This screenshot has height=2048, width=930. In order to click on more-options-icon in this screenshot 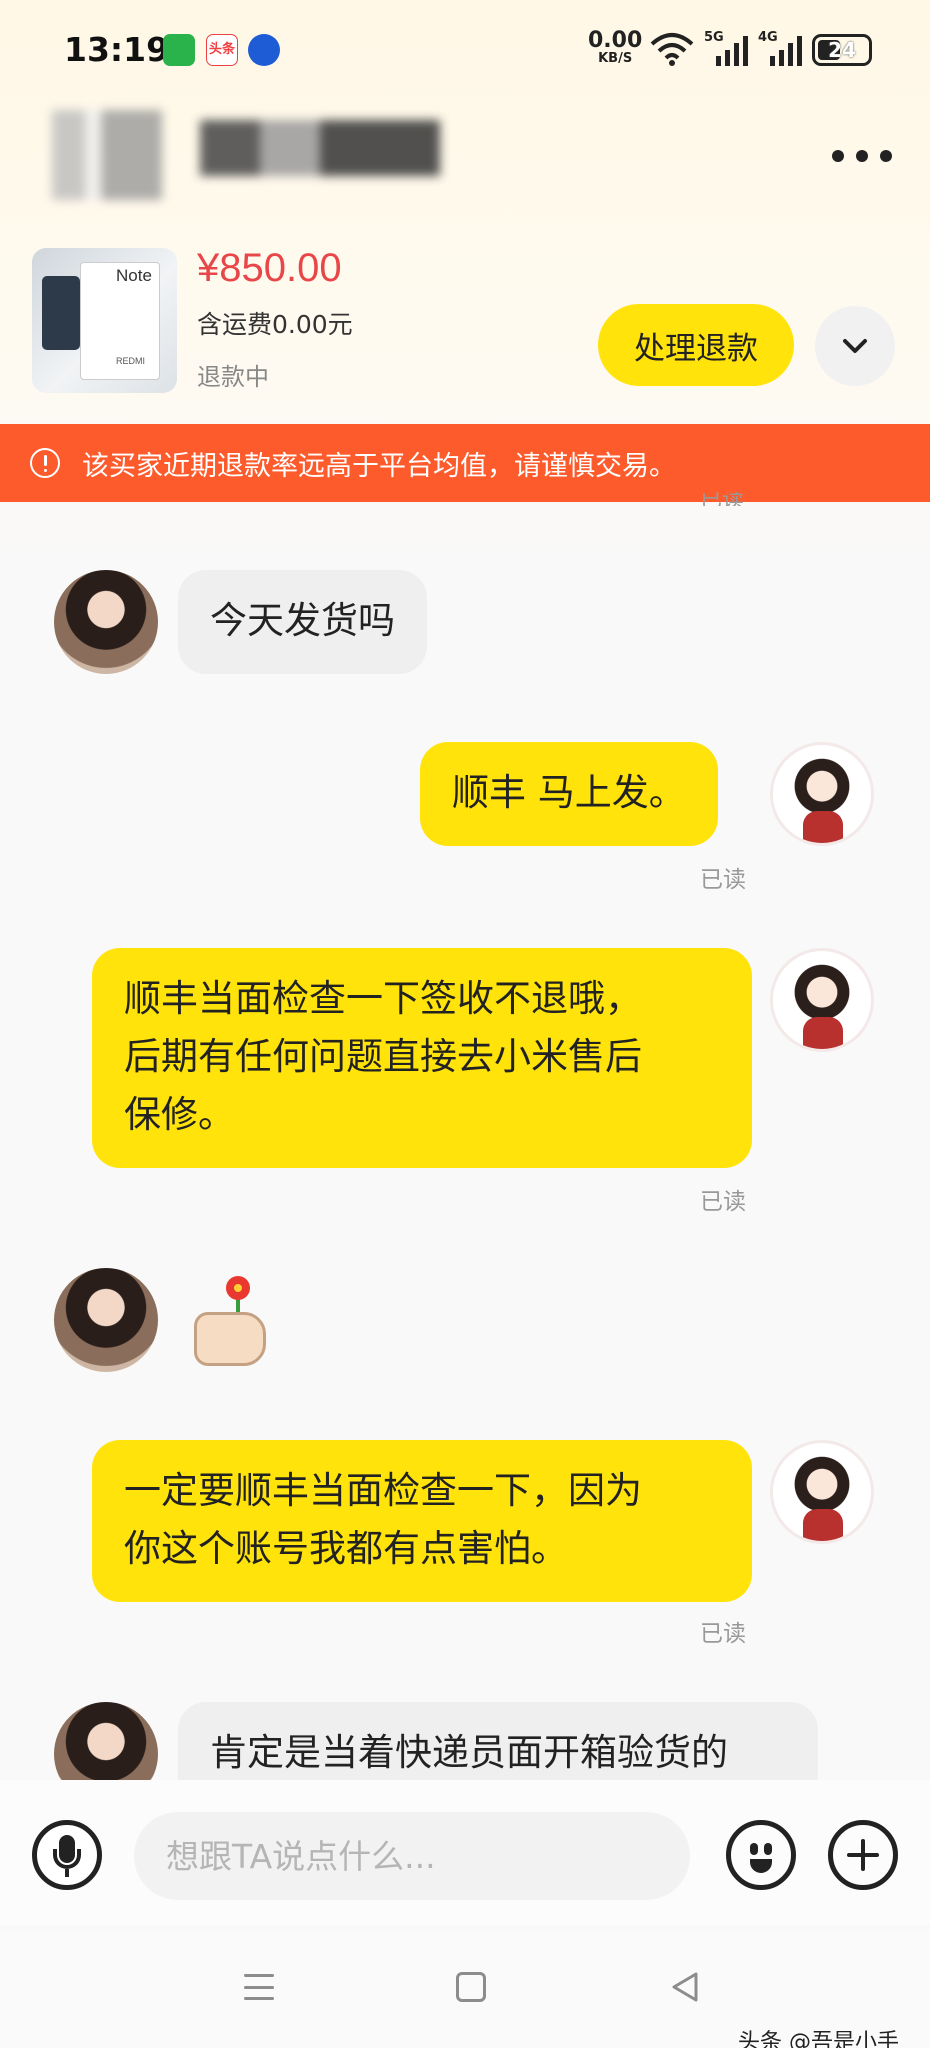, I will do `click(862, 158)`.